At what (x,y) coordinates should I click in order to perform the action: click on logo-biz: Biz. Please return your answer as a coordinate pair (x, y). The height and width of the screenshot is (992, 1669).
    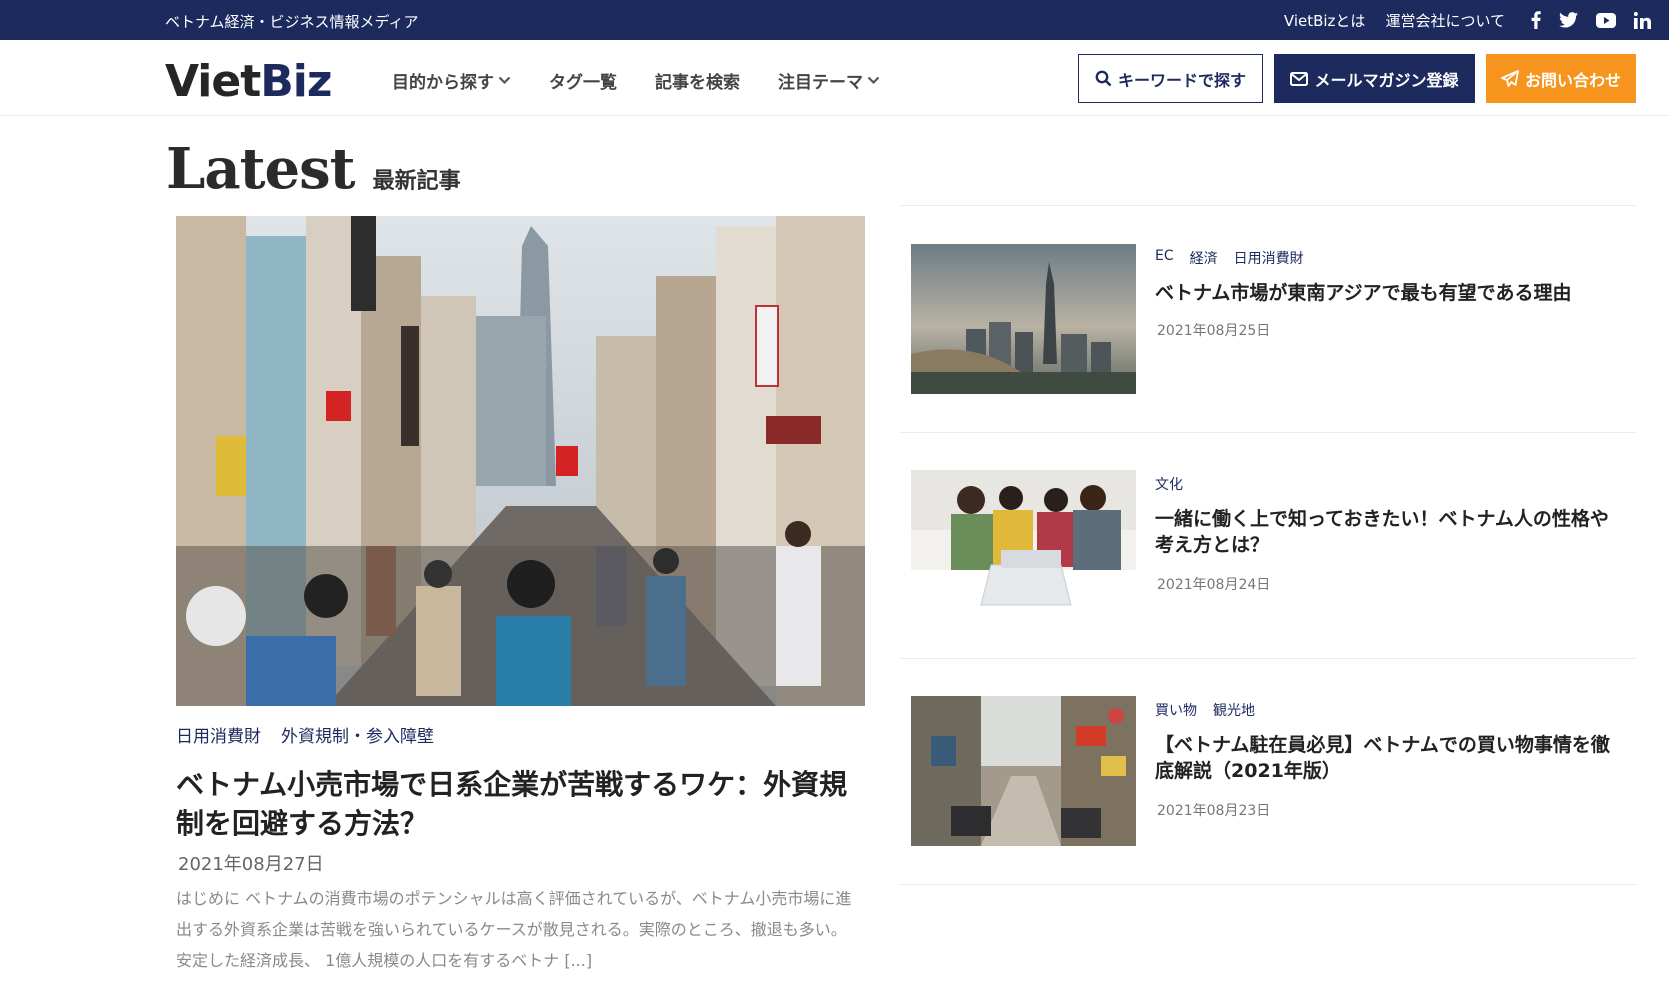
    Looking at the image, I should click on (296, 81).